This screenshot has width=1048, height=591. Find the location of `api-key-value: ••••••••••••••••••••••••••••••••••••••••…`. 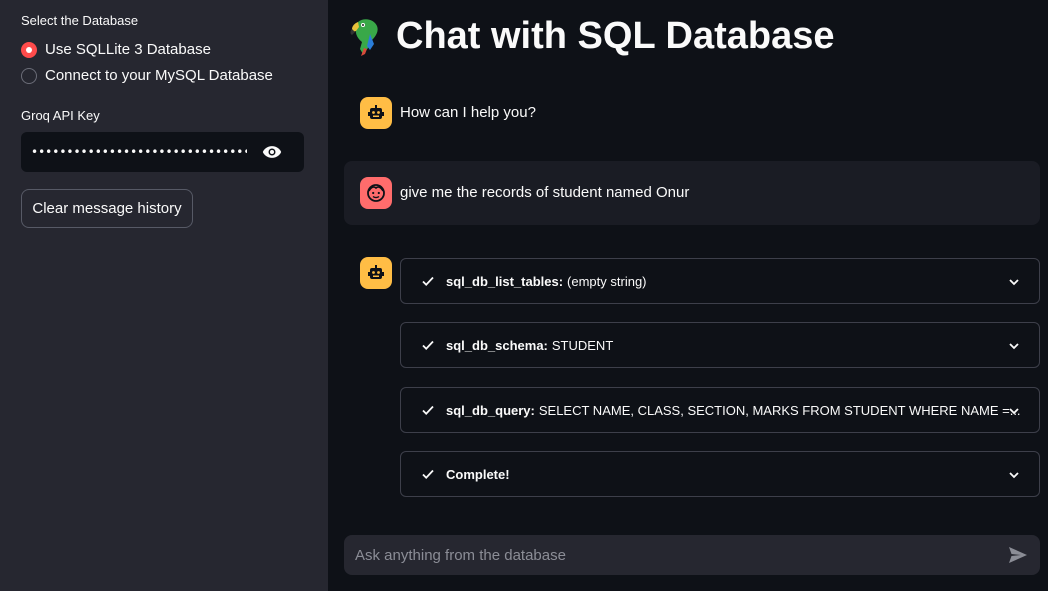

api-key-value: ••••••••••••••••••••••••••••••••••••••••… is located at coordinates (139, 152).